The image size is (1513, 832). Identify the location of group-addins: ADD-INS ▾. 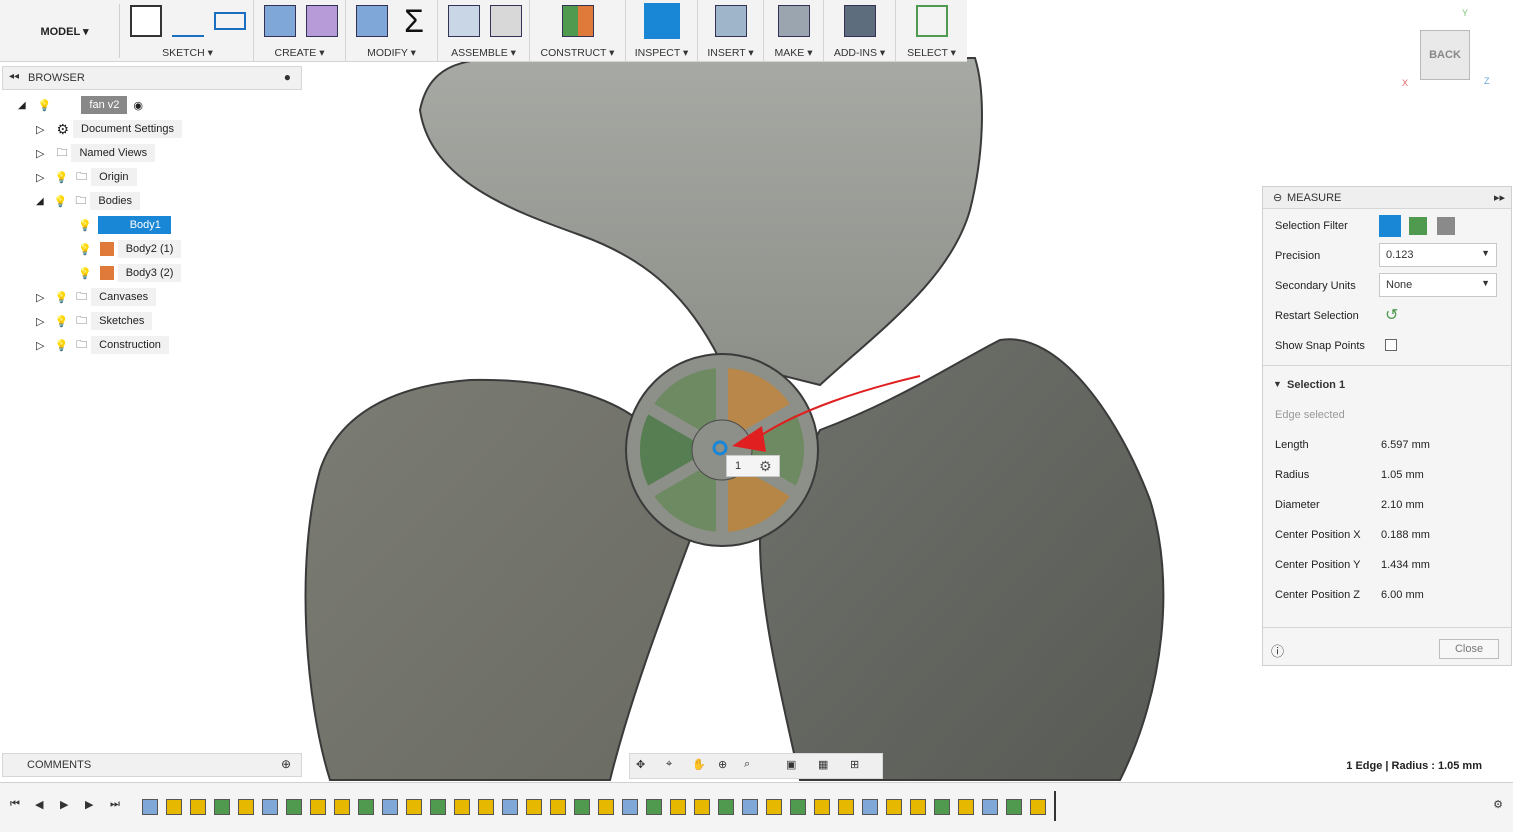
(860, 31).